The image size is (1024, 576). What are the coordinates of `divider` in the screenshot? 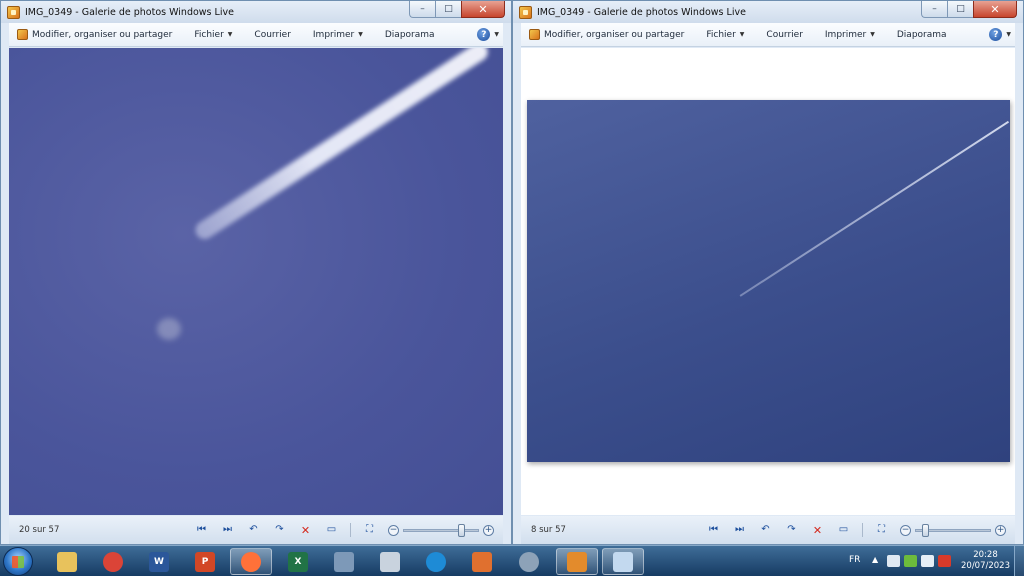 It's located at (862, 530).